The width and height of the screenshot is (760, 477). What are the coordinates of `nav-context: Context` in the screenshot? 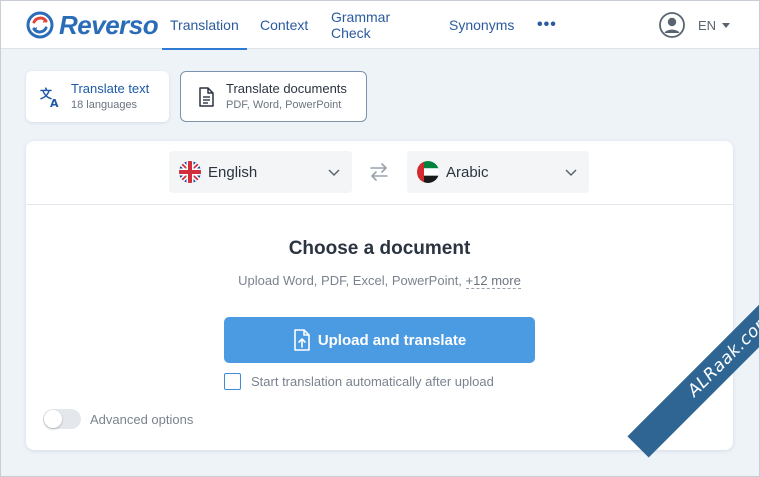 It's located at (284, 25).